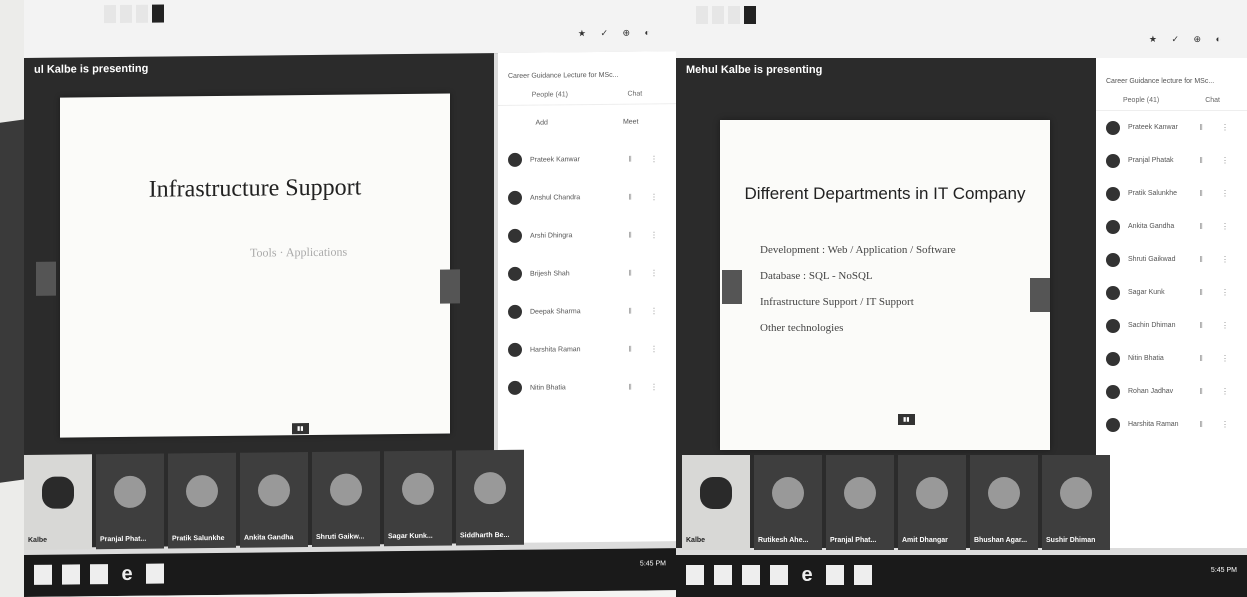 This screenshot has height=597, width=1247. I want to click on list-item: Sagar Kunk ‖ ⋮, so click(1171, 292).